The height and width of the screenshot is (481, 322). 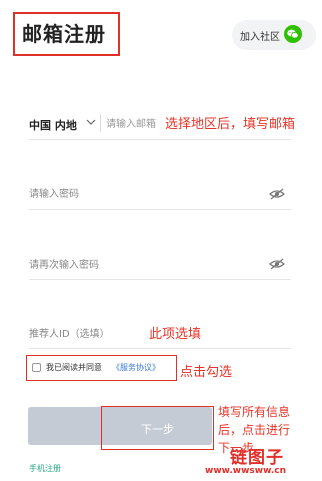 I want to click on annotation-referral: 此项选填, so click(x=175, y=334).